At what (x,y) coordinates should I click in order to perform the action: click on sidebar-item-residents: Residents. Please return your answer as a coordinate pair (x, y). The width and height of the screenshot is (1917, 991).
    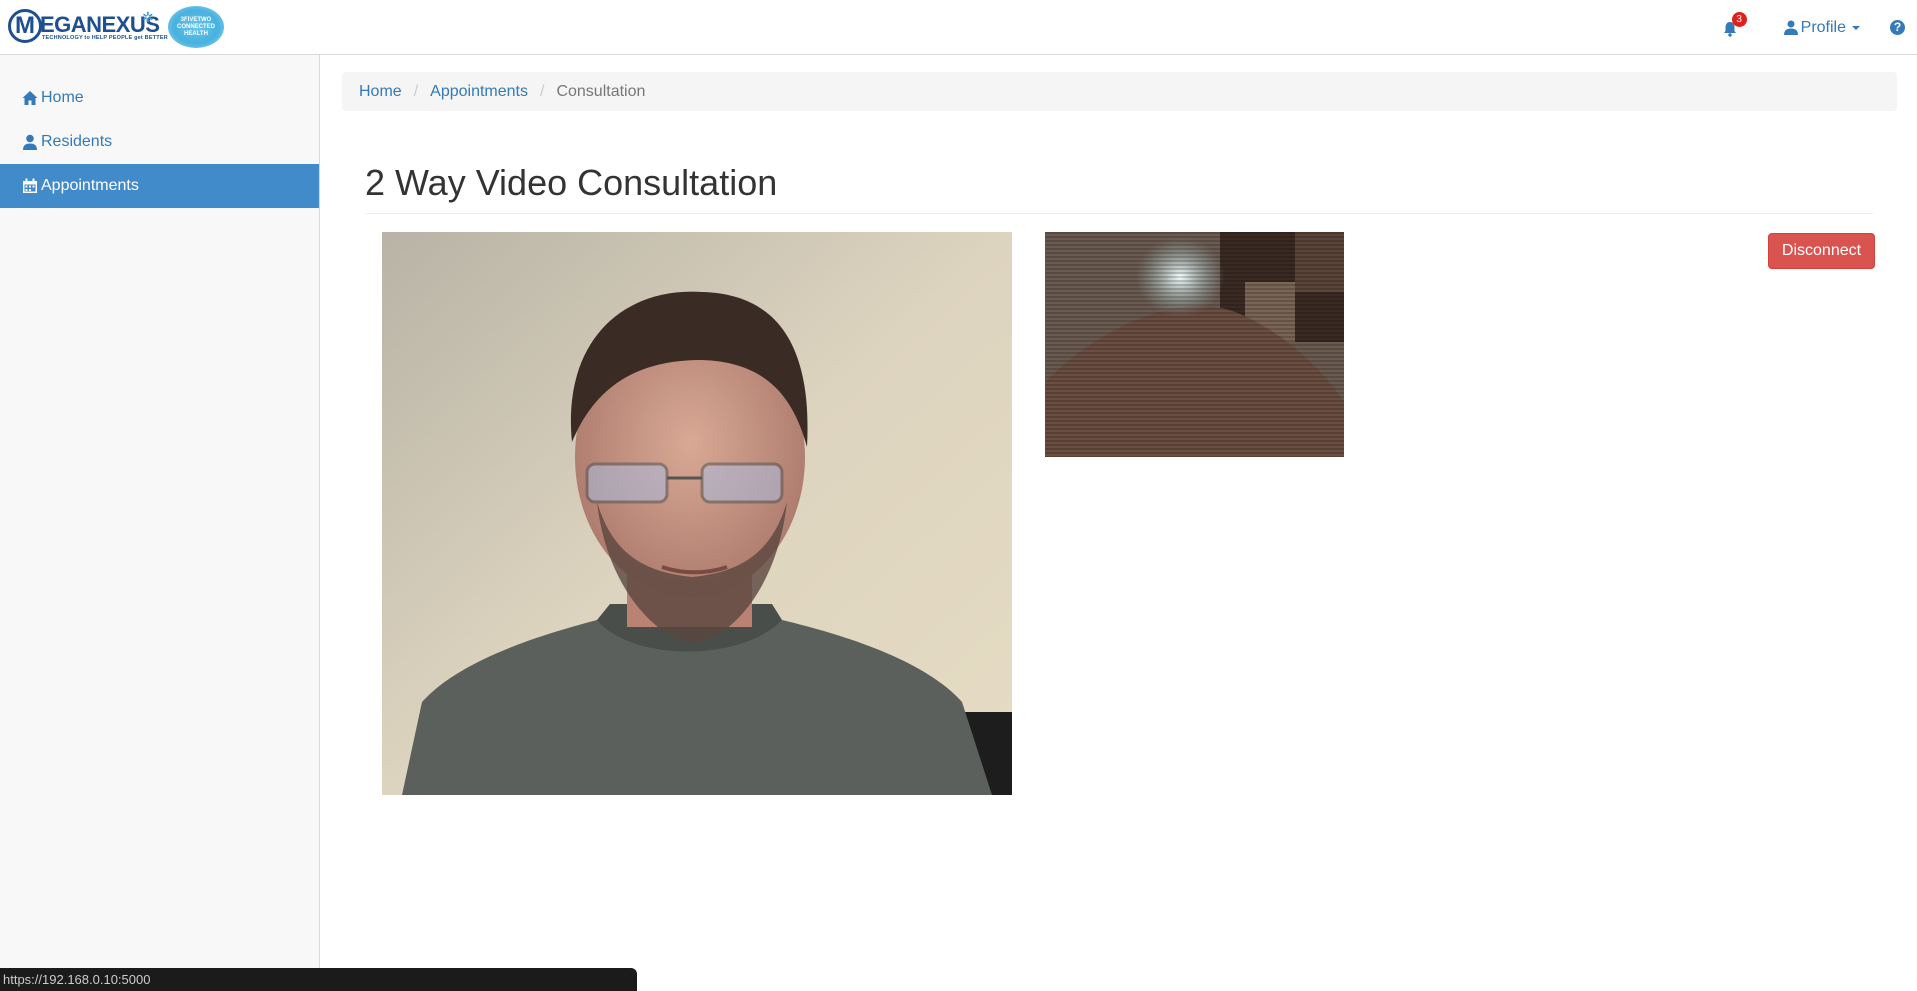
    Looking at the image, I should click on (159, 142).